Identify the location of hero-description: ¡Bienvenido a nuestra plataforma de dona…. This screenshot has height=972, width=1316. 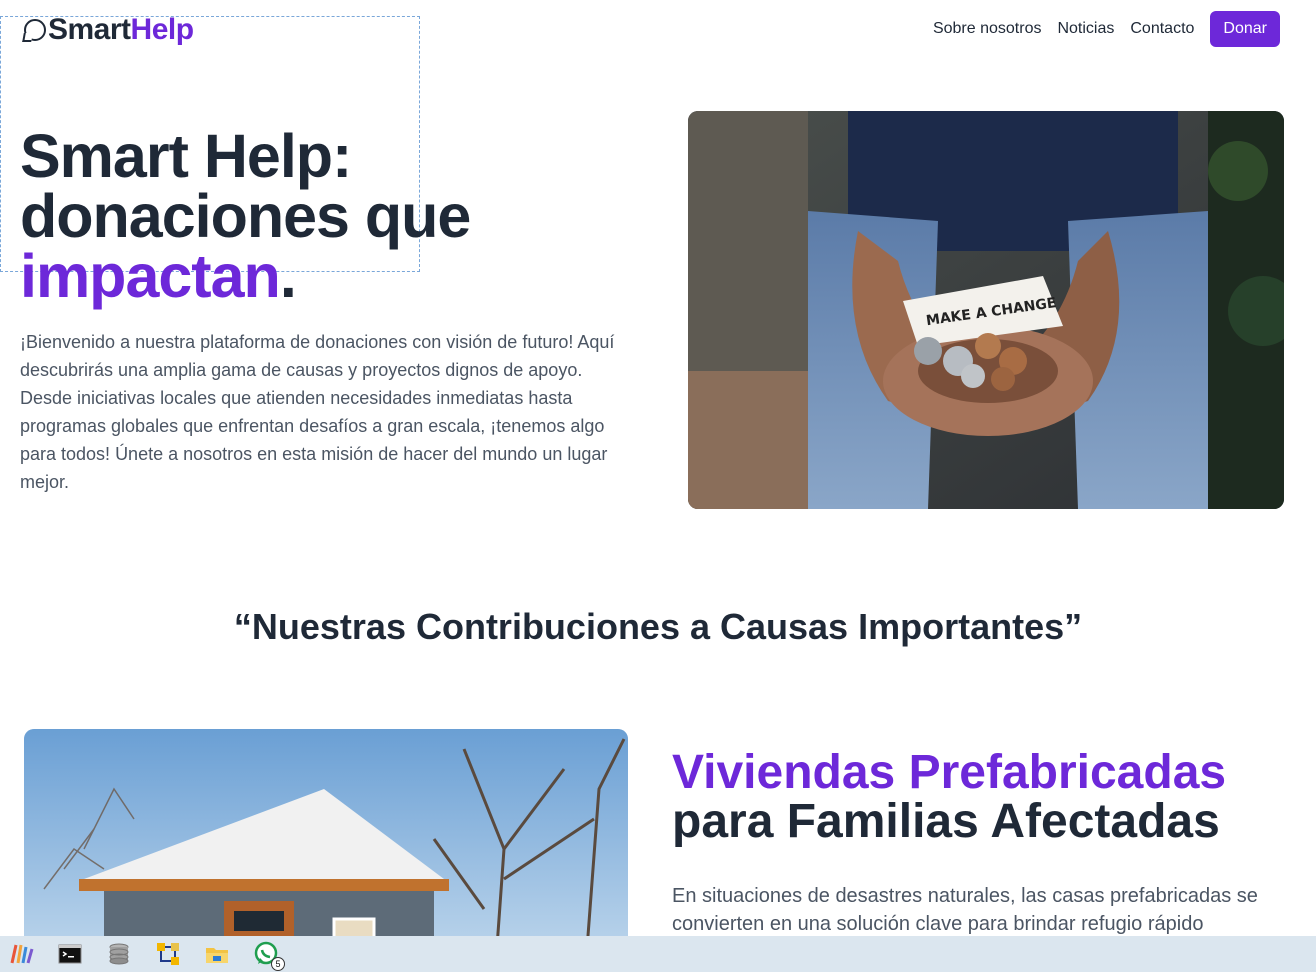
(317, 412).